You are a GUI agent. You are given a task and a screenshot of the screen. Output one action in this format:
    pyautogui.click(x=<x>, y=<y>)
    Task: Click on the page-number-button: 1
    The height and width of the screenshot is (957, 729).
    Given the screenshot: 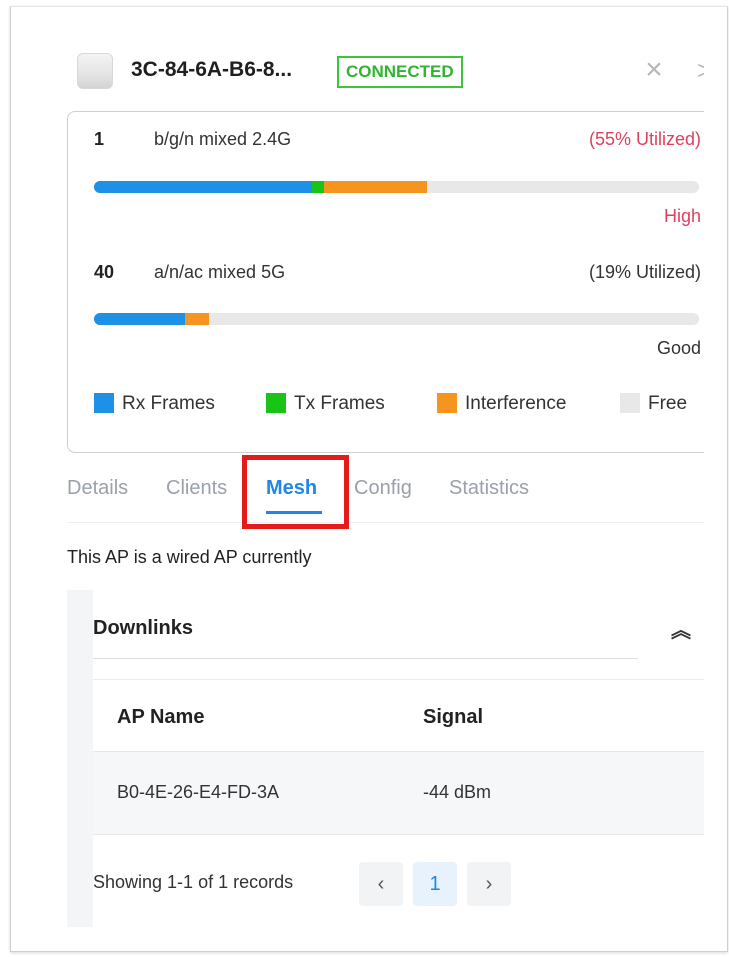 What is the action you would take?
    pyautogui.click(x=435, y=884)
    